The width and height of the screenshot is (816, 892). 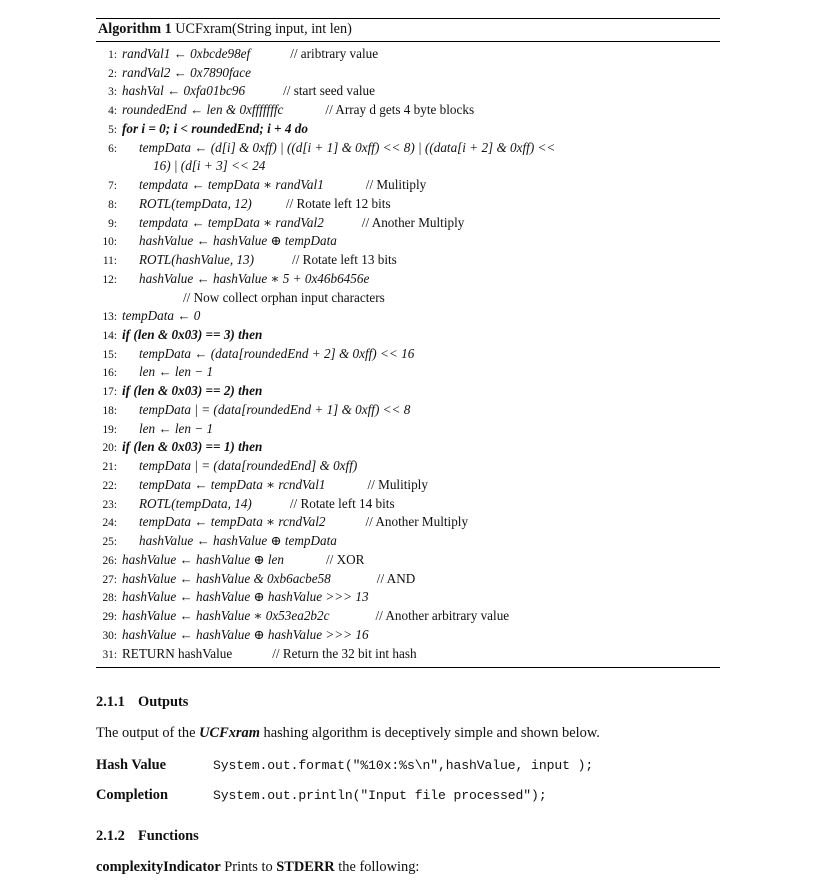 I want to click on outputs-heading-title: Outputs, so click(x=163, y=702).